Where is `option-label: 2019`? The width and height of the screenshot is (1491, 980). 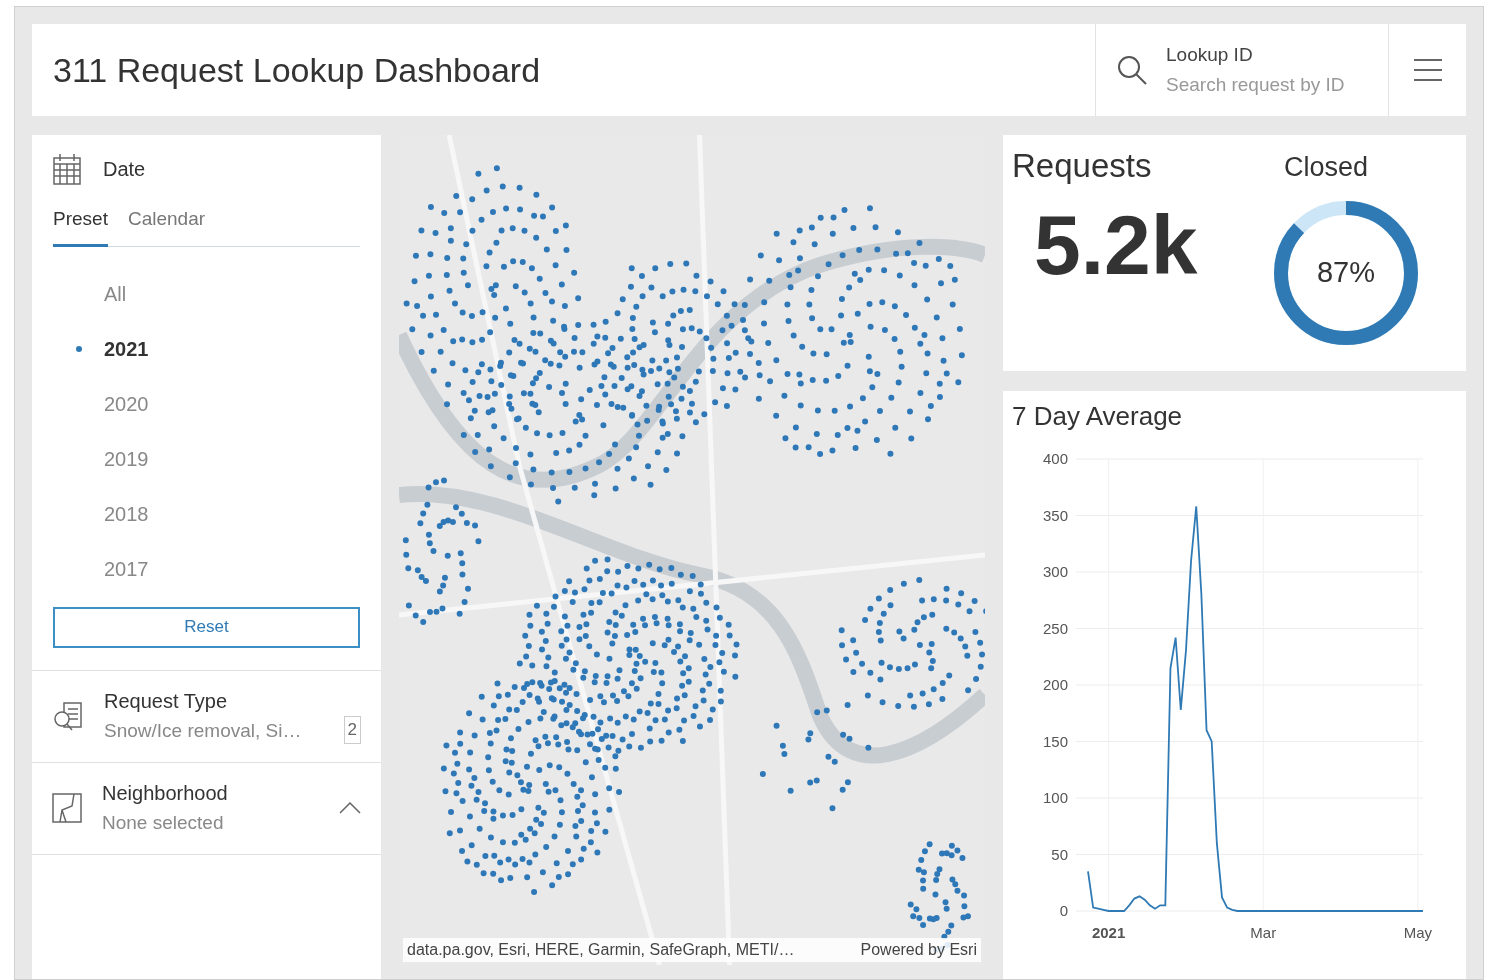
option-label: 2019 is located at coordinates (126, 459).